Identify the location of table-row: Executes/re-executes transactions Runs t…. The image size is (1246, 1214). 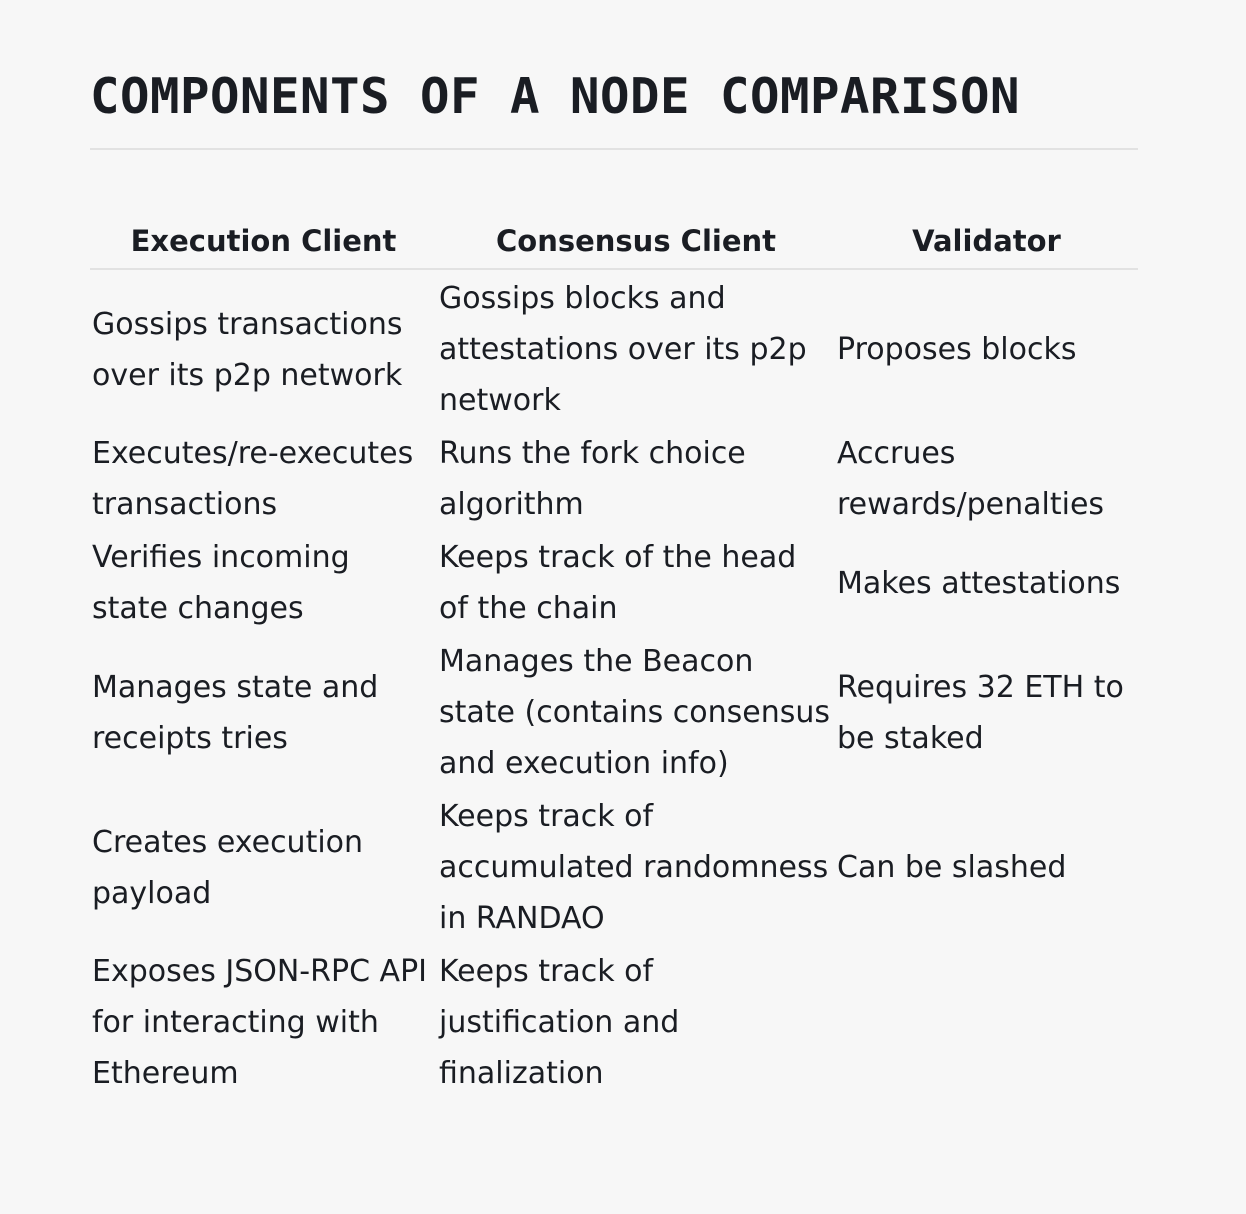
(614, 478).